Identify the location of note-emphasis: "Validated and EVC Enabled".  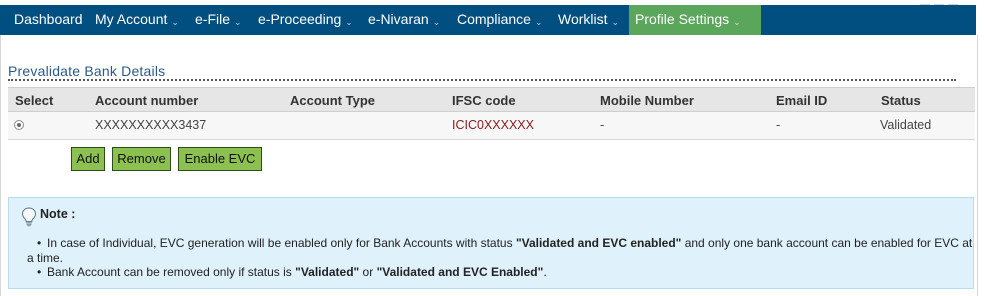
(460, 272).